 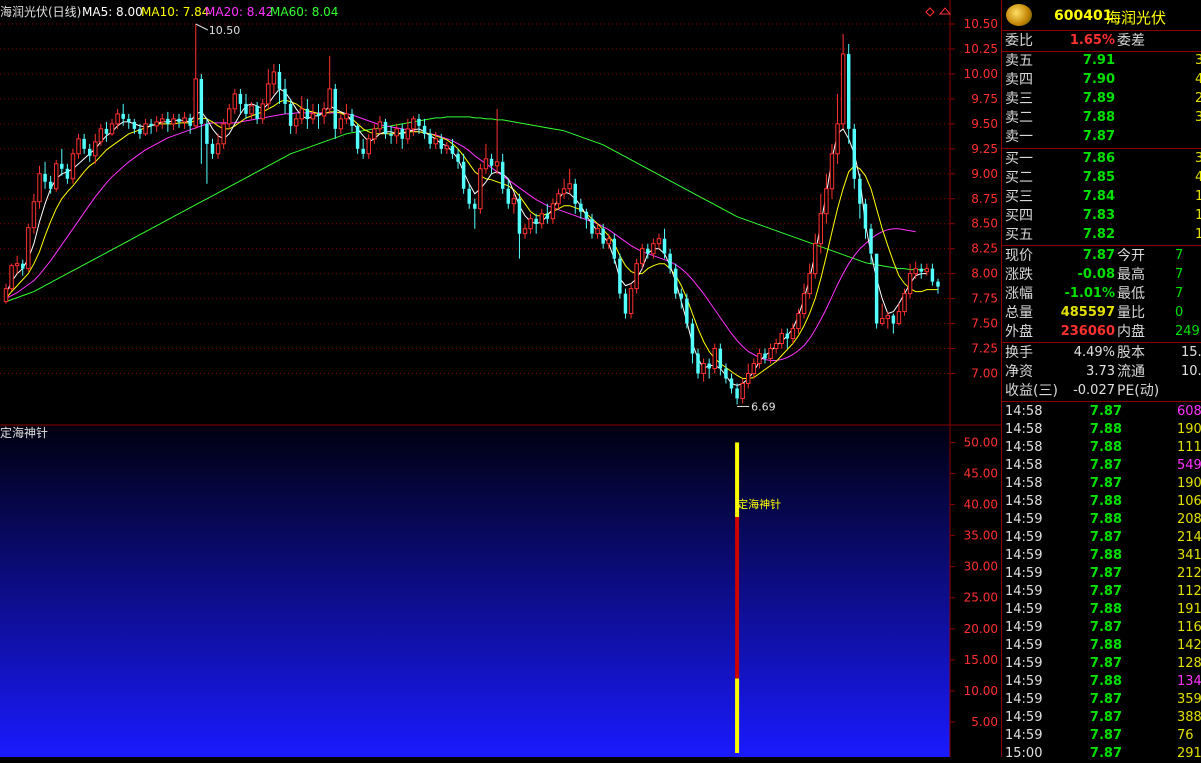 What do you see at coordinates (1103, 736) in the screenshot?
I see `tick-row: 14:59 7.87 76` at bounding box center [1103, 736].